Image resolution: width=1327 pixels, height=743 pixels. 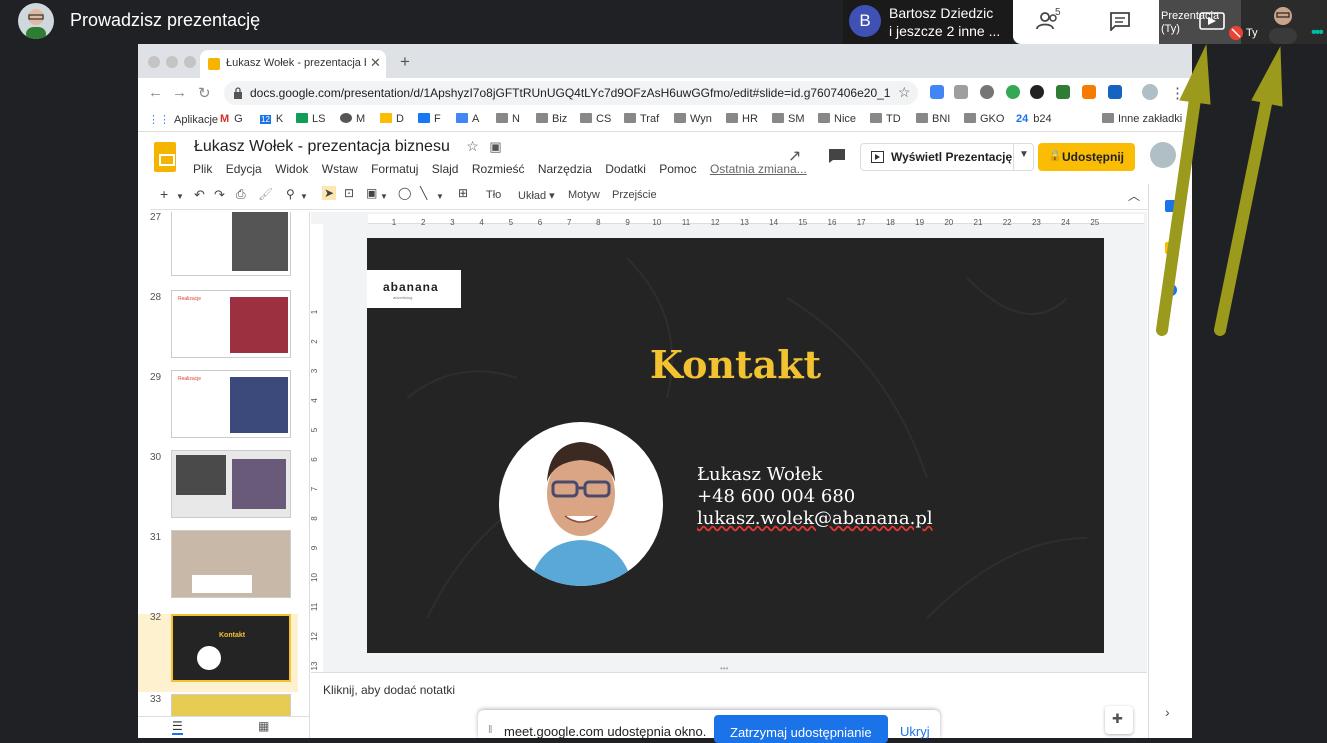 What do you see at coordinates (801, 729) in the screenshot?
I see `stop-sharing-button: Zatrzymaj udostępnianie` at bounding box center [801, 729].